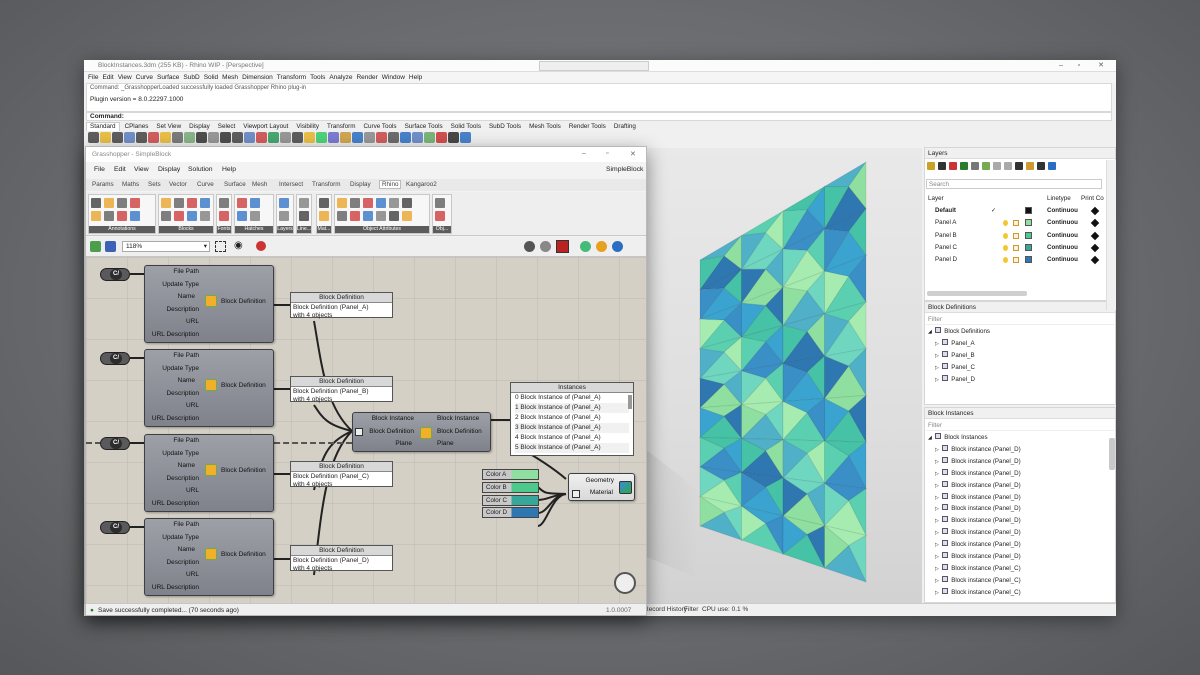  I want to click on output-param: Block Instance, so click(458, 418).